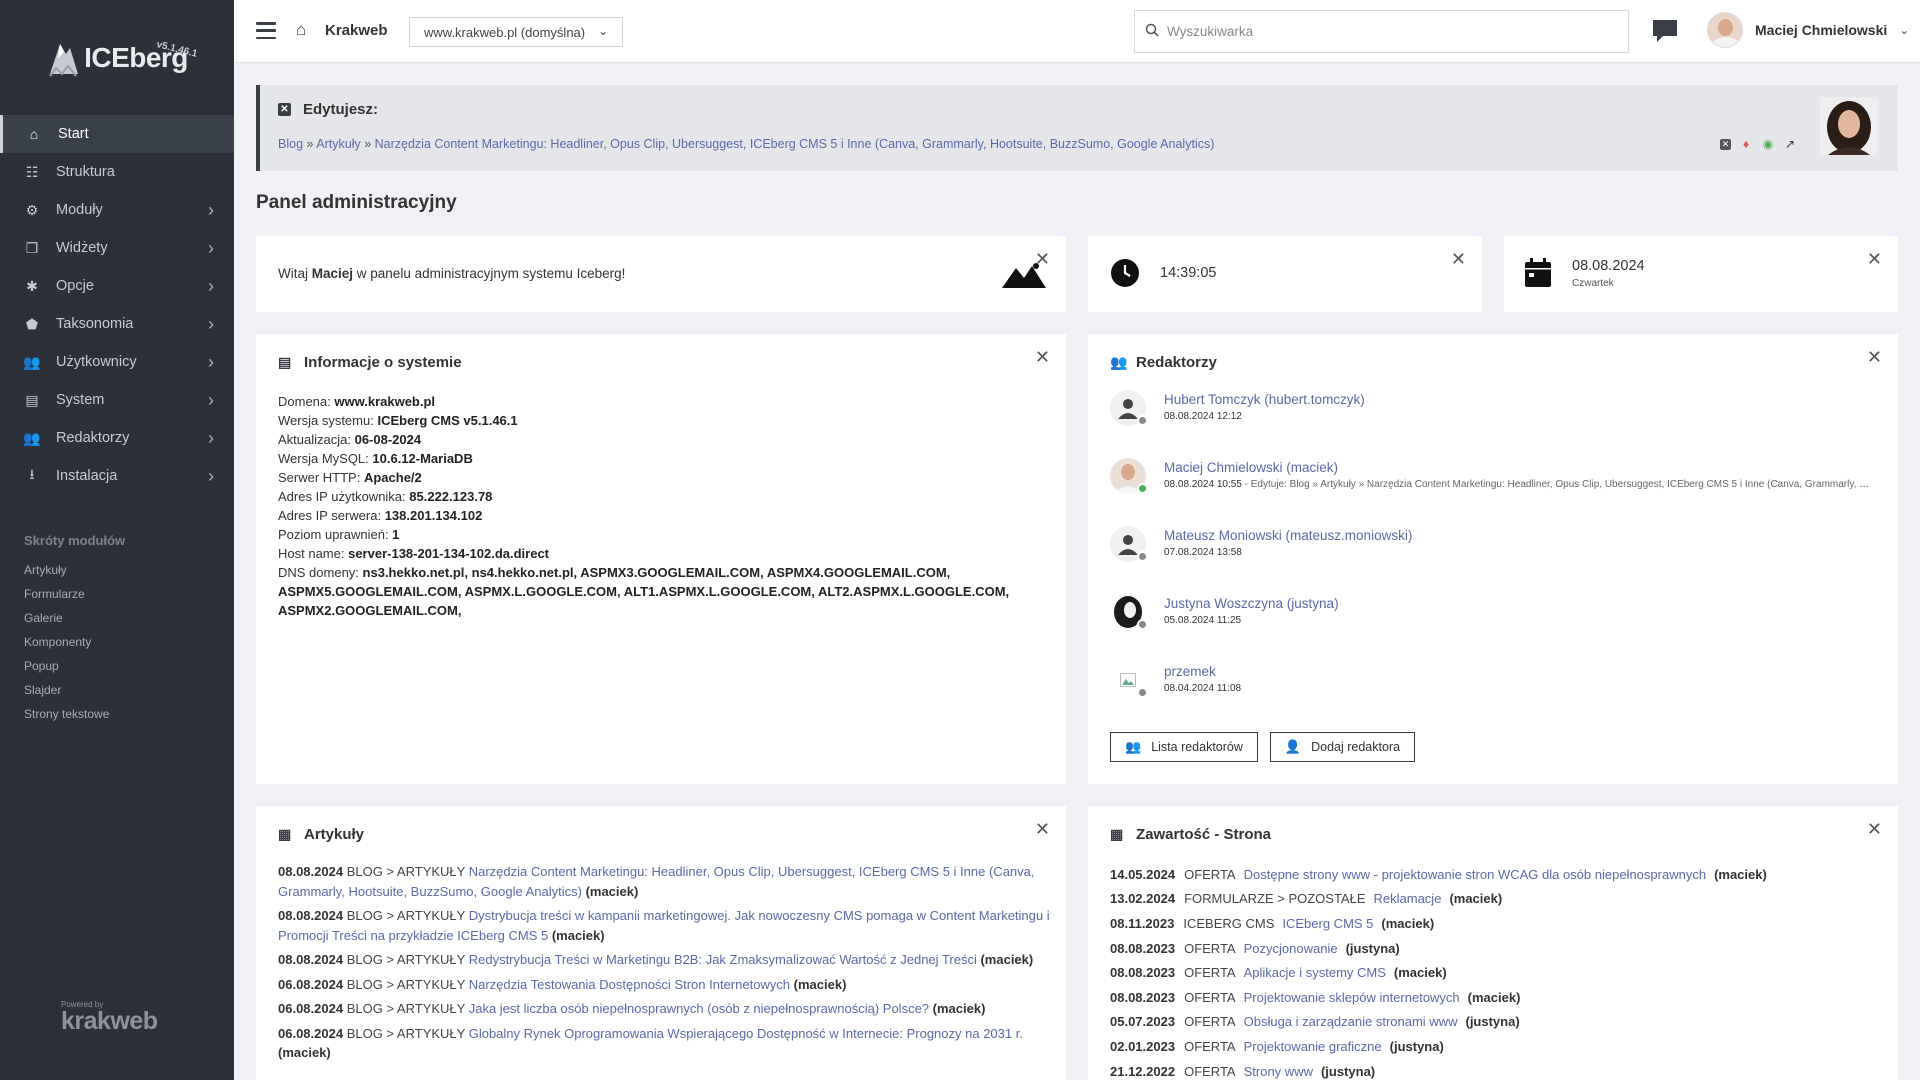 This screenshot has height=1080, width=1920. Describe the element at coordinates (1351, 1021) in the screenshot. I see `content-title-link: Obsługa i zarządzanie stronami www` at that location.